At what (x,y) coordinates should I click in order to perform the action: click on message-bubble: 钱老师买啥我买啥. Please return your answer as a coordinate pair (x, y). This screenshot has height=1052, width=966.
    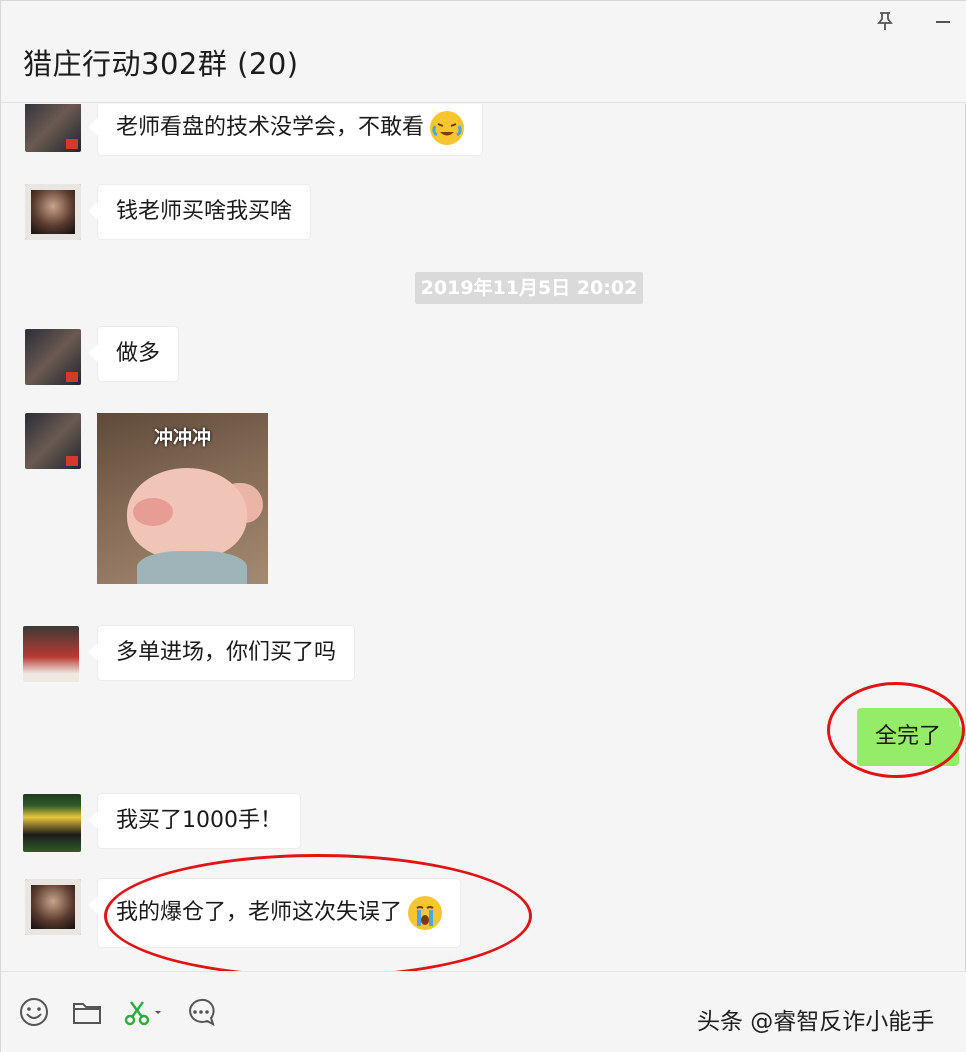
    Looking at the image, I should click on (204, 212).